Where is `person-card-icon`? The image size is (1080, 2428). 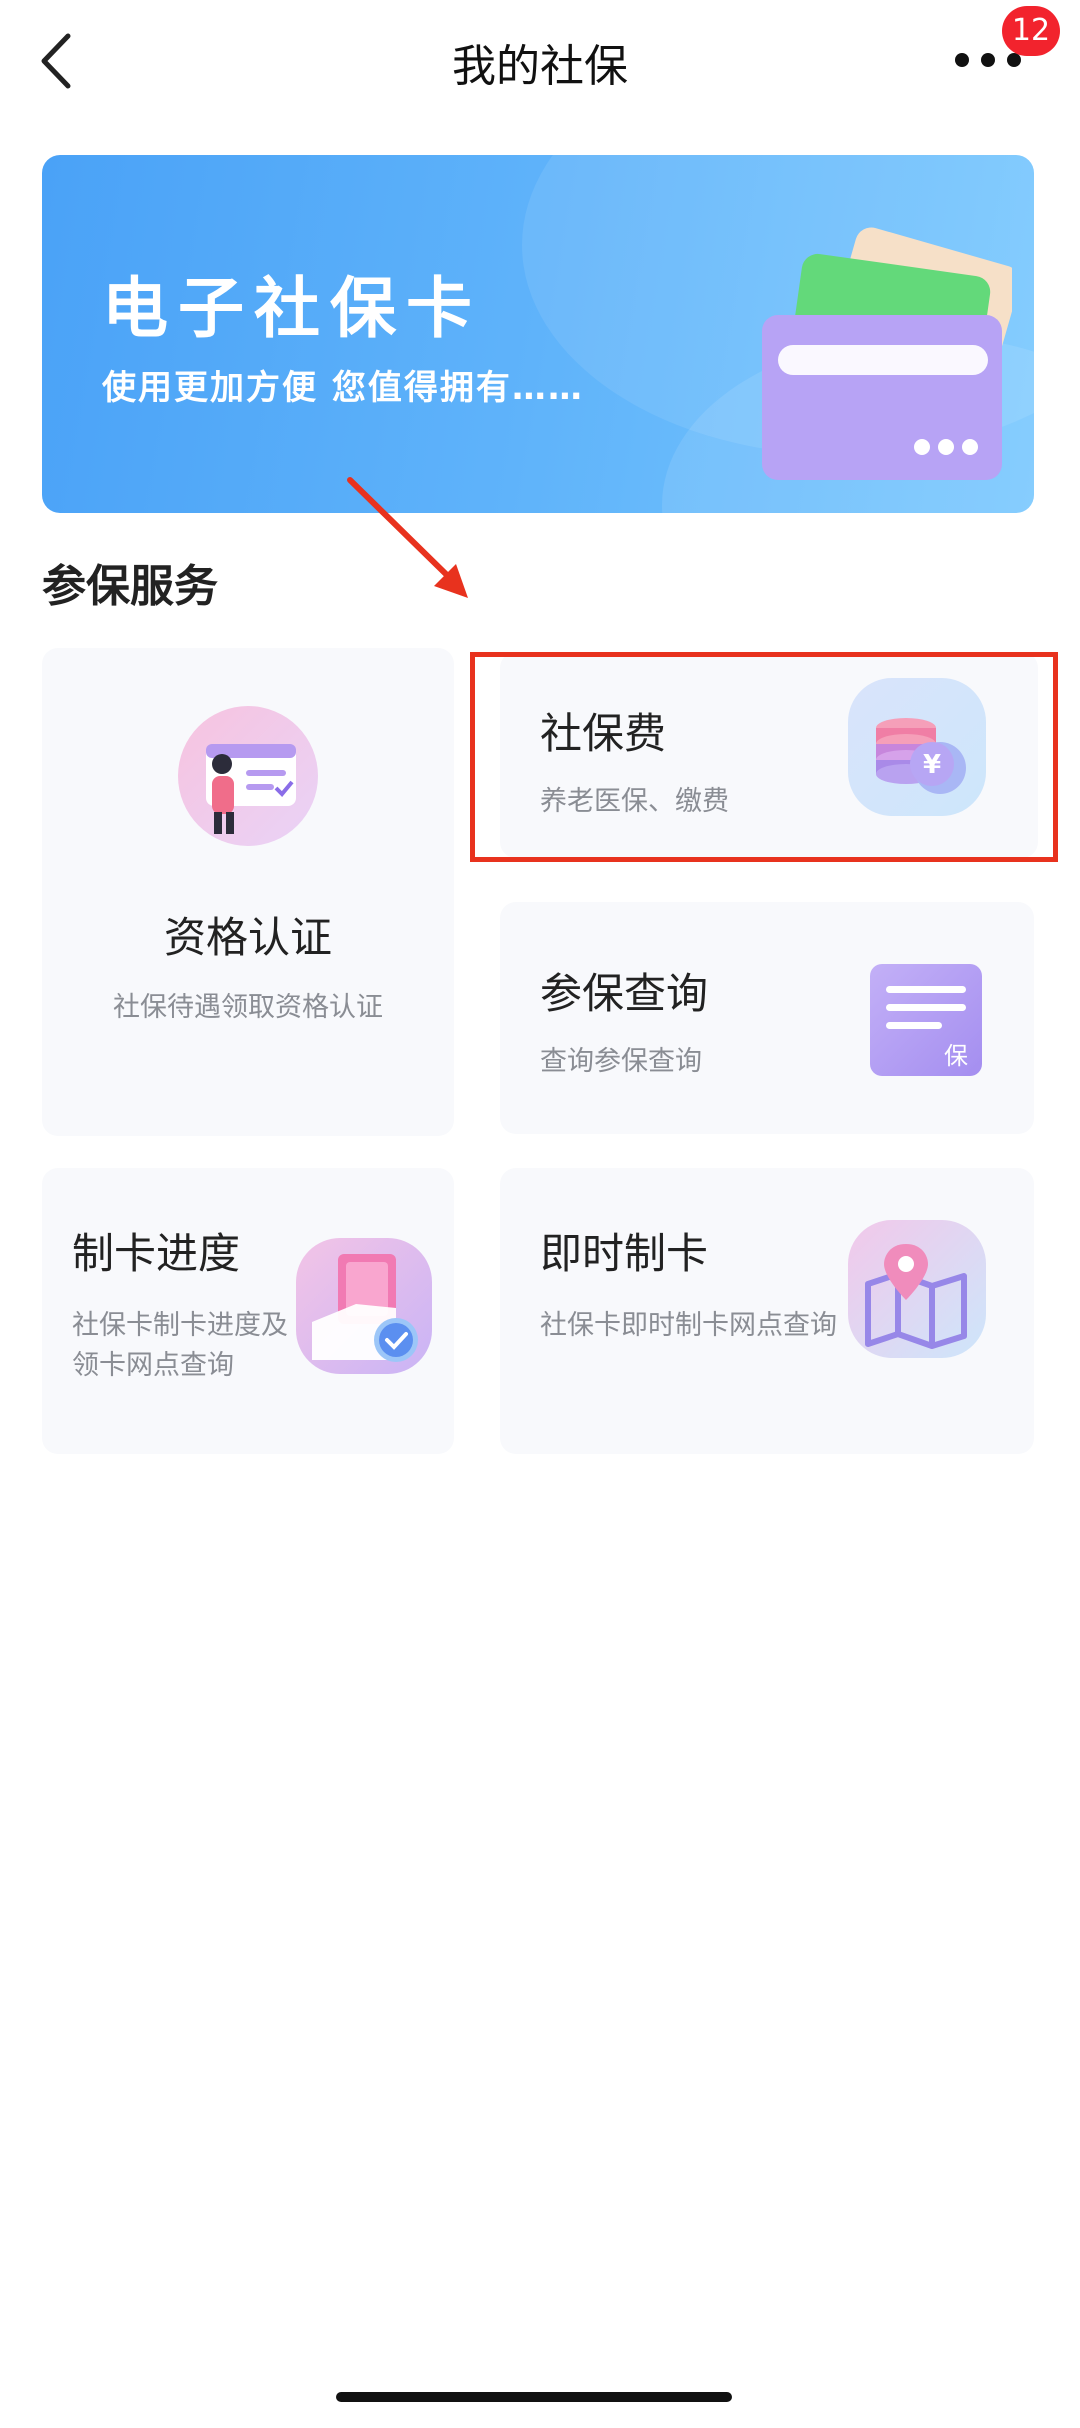
person-card-icon is located at coordinates (248, 776).